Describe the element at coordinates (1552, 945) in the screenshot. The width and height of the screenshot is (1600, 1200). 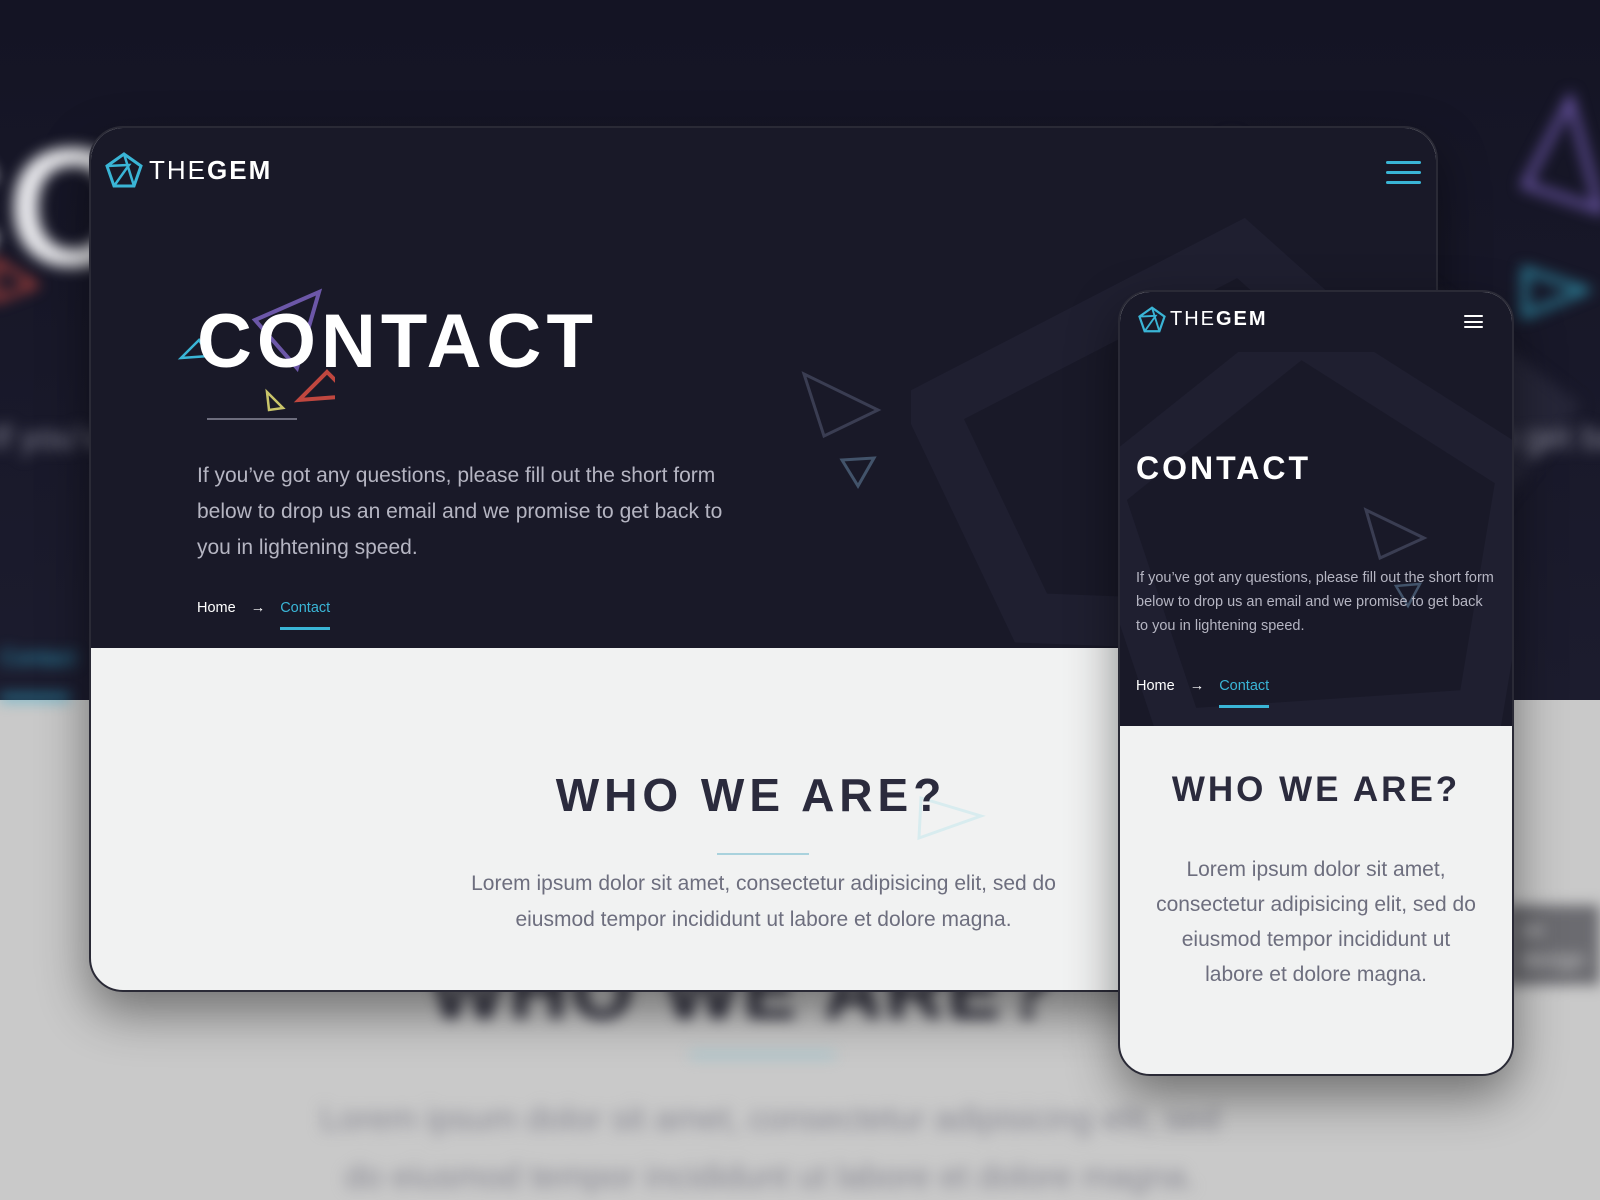
I see `background-side-card: ve designementum` at that location.